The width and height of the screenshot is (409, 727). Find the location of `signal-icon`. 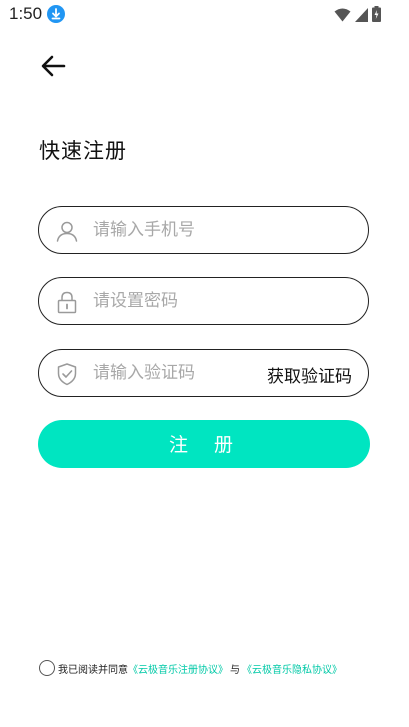

signal-icon is located at coordinates (361, 16).